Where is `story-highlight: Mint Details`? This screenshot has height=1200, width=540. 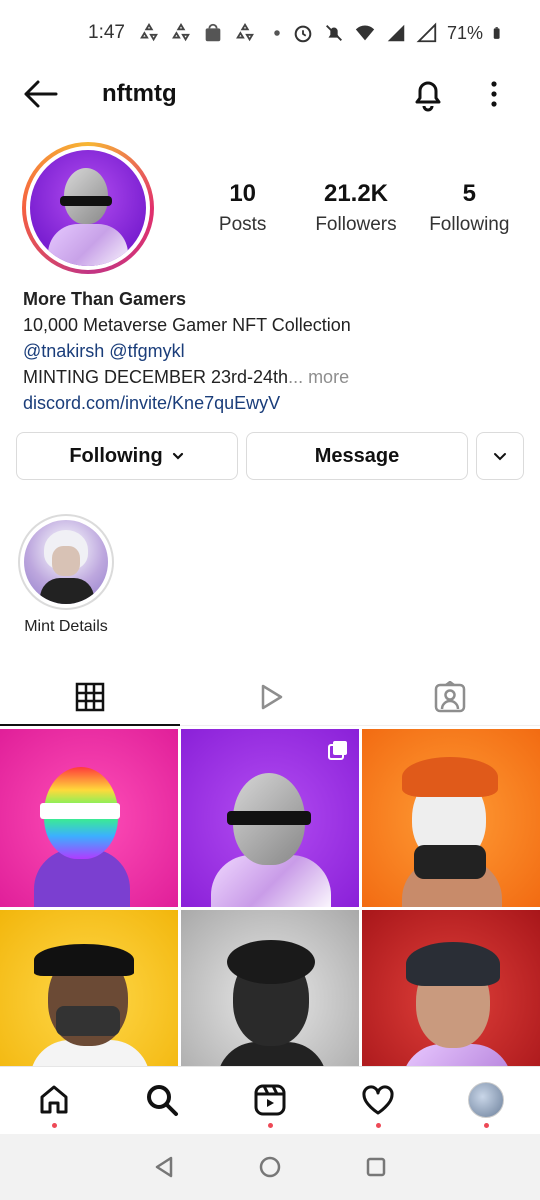 story-highlight: Mint Details is located at coordinates (66, 575).